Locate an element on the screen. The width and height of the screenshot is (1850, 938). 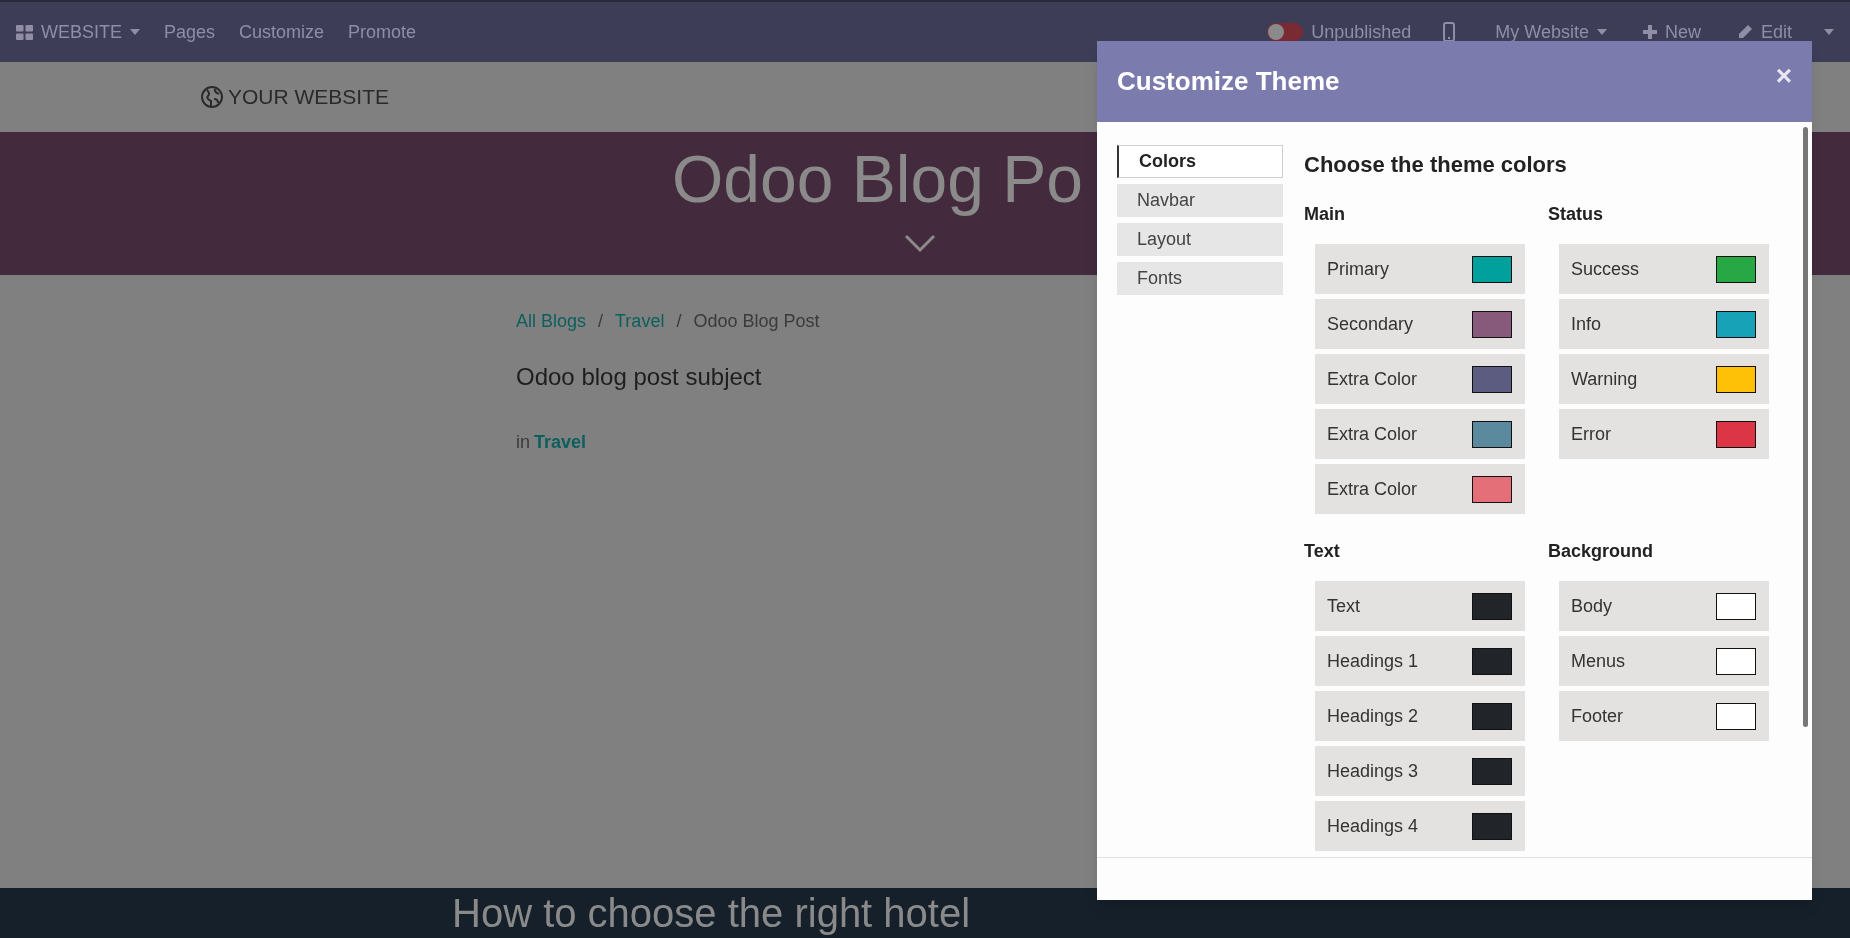
group-title: Status is located at coordinates (1575, 214).